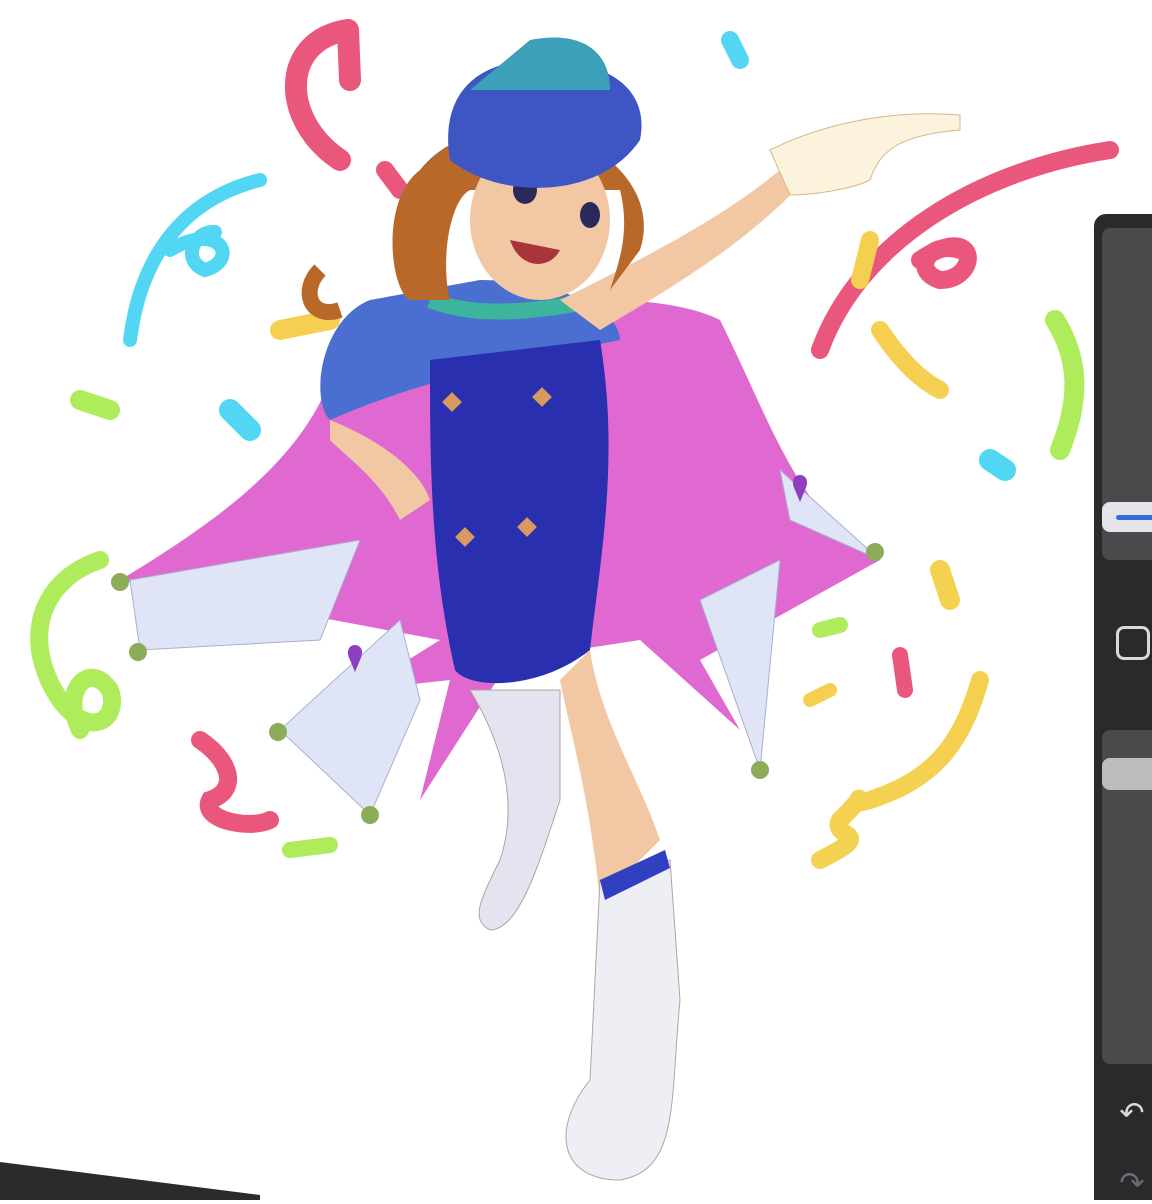 The image size is (1152, 1204). Describe the element at coordinates (1127, 517) in the screenshot. I see `brush-size-handle` at that location.